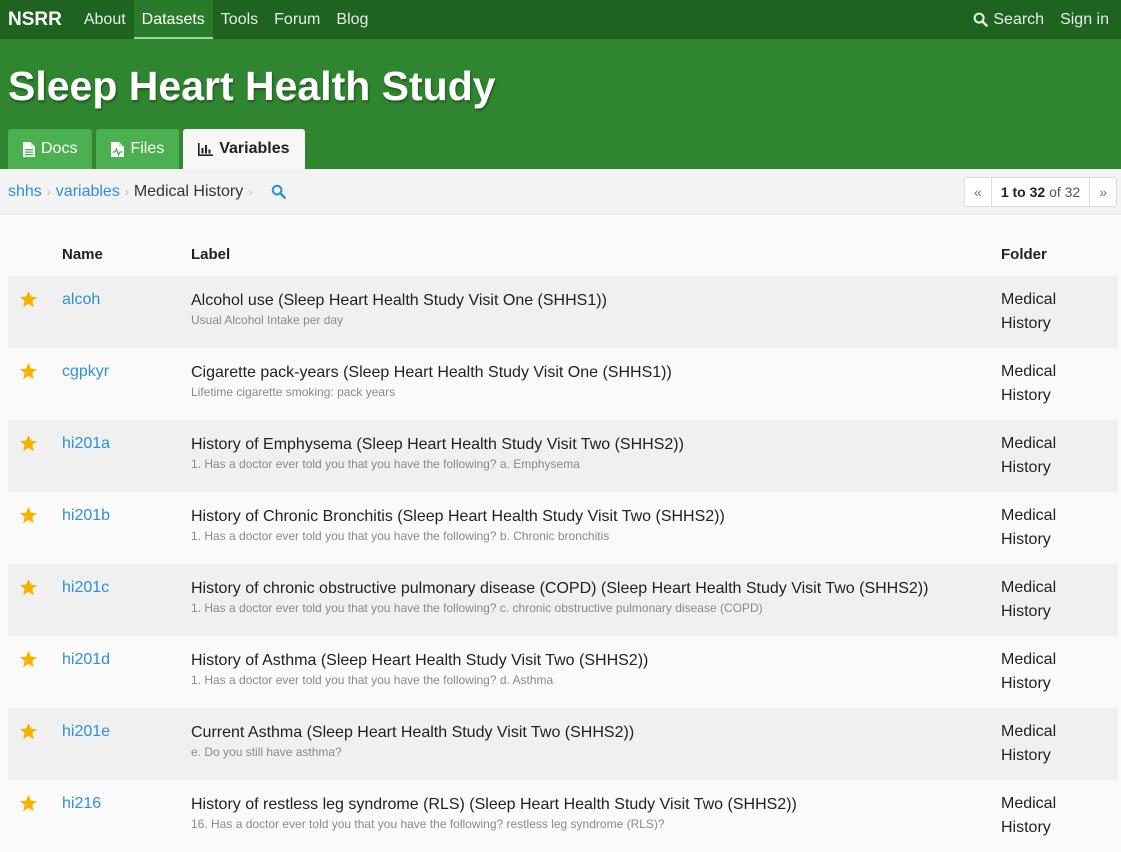 The width and height of the screenshot is (1121, 852). Describe the element at coordinates (1024, 254) in the screenshot. I see `header-folder: Folder` at that location.